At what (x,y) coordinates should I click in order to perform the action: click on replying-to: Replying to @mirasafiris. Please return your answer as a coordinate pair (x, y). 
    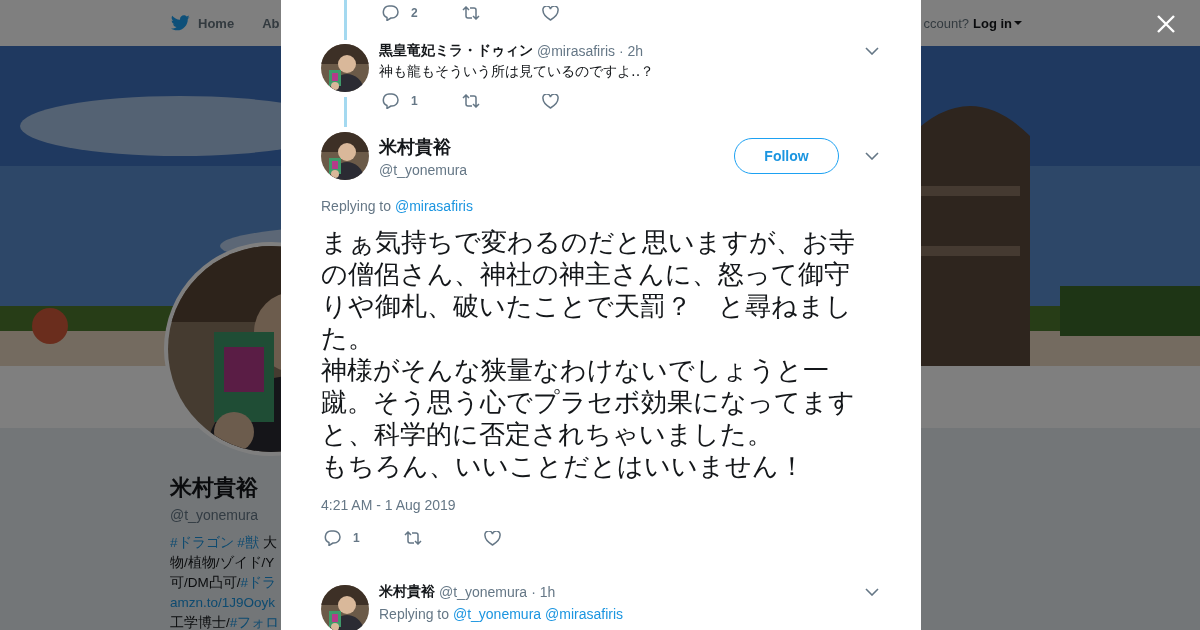
    Looking at the image, I should click on (397, 206).